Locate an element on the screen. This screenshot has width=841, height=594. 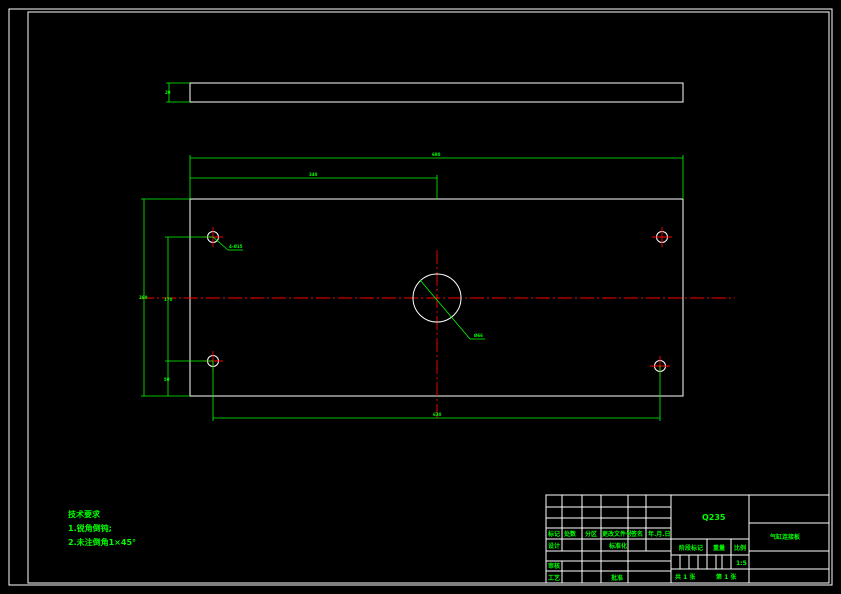
tb-scale-label: 比例 is located at coordinates (740, 548).